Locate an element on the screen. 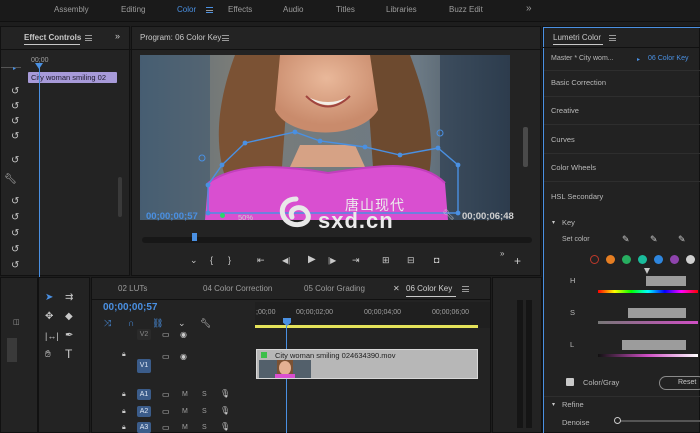 Image resolution: width=700 pixels, height=433 pixels. track-a3-label: A3 is located at coordinates (144, 427).